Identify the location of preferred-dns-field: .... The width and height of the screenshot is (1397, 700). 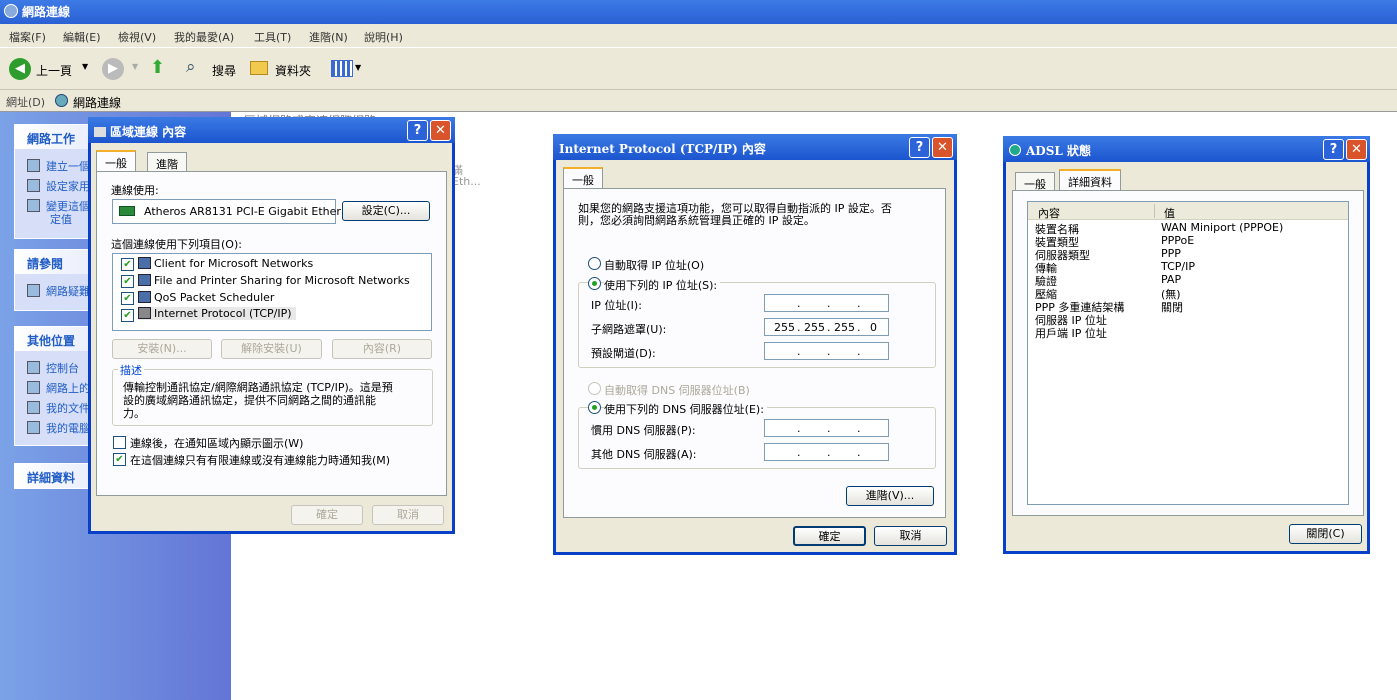
(826, 428).